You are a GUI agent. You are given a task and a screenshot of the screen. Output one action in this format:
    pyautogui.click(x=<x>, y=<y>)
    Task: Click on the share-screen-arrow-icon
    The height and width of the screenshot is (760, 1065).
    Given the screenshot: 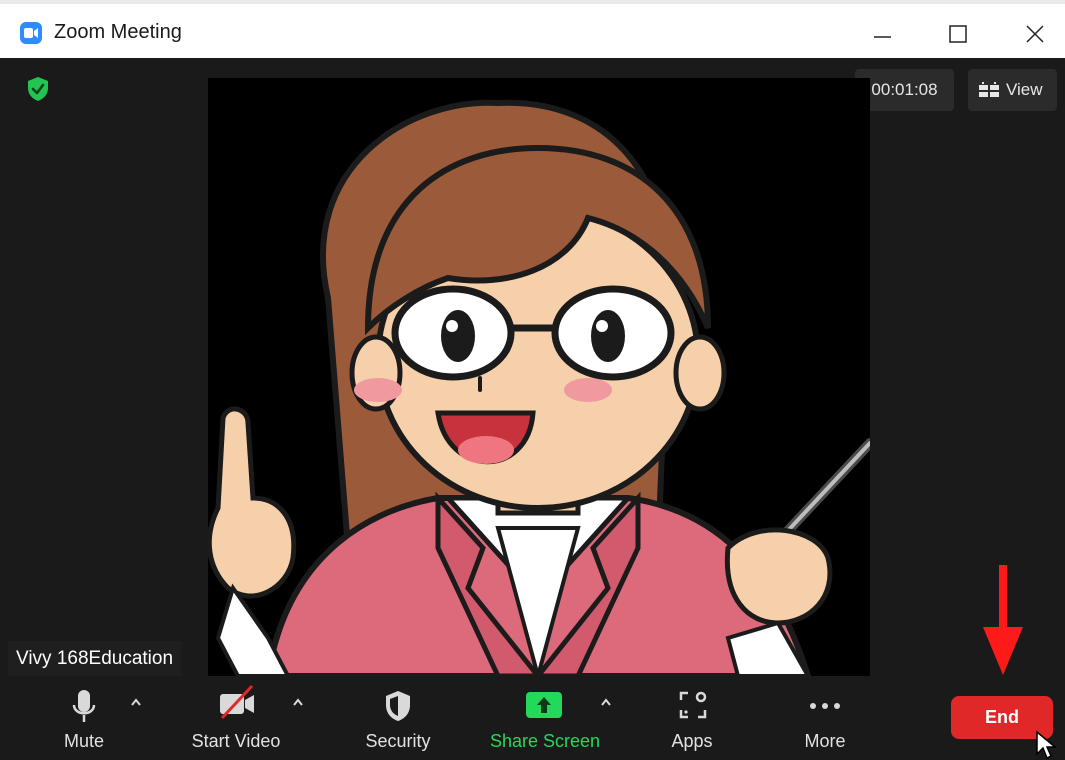 What is the action you would take?
    pyautogui.click(x=544, y=707)
    